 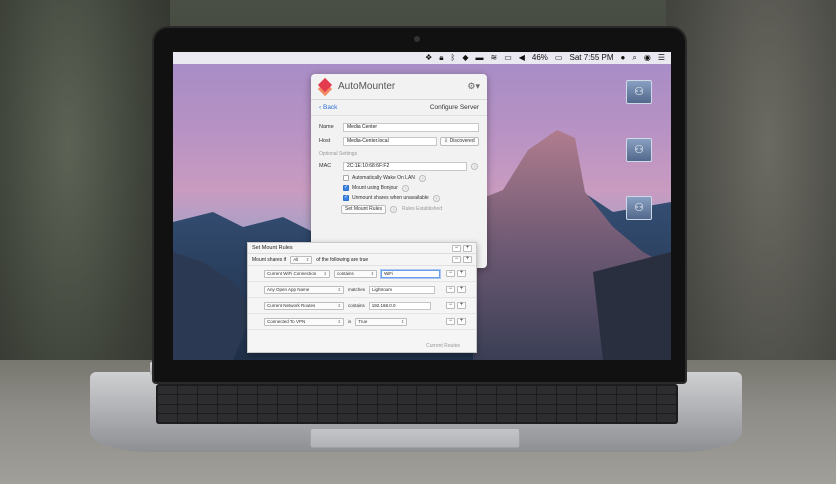 I want to click on wake-on-lan-checkbox, so click(x=346, y=178).